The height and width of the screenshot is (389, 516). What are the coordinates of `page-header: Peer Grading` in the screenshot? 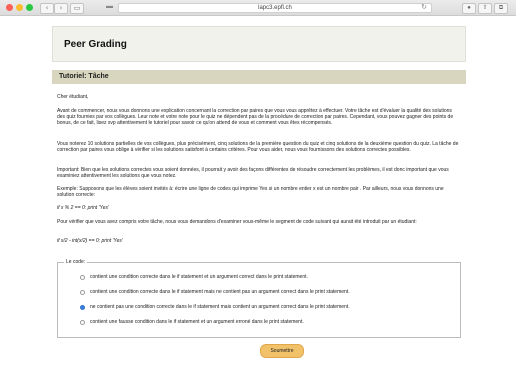 It's located at (259, 44).